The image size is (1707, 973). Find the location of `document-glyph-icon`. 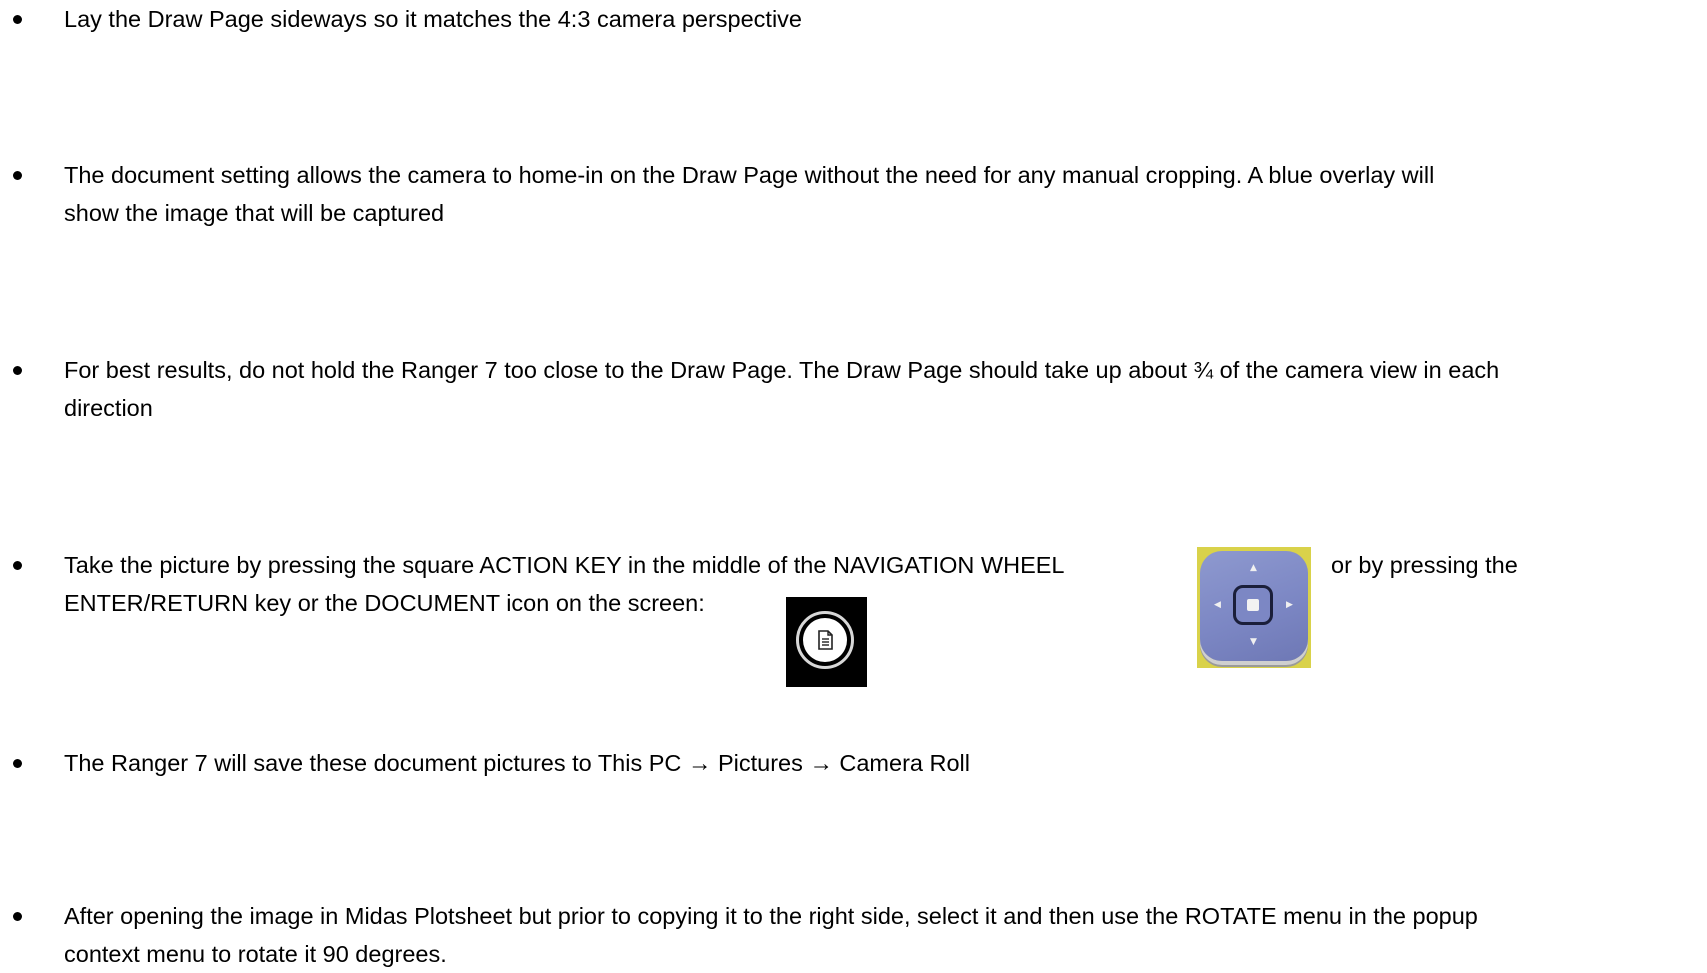

document-glyph-icon is located at coordinates (825, 640).